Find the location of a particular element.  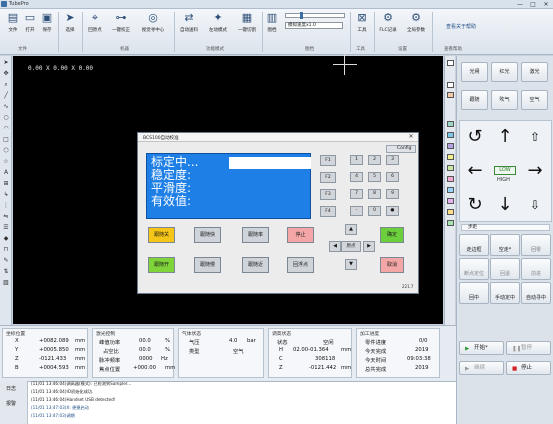

jog-up-arrow-icon: ↑ is located at coordinates (505, 138).